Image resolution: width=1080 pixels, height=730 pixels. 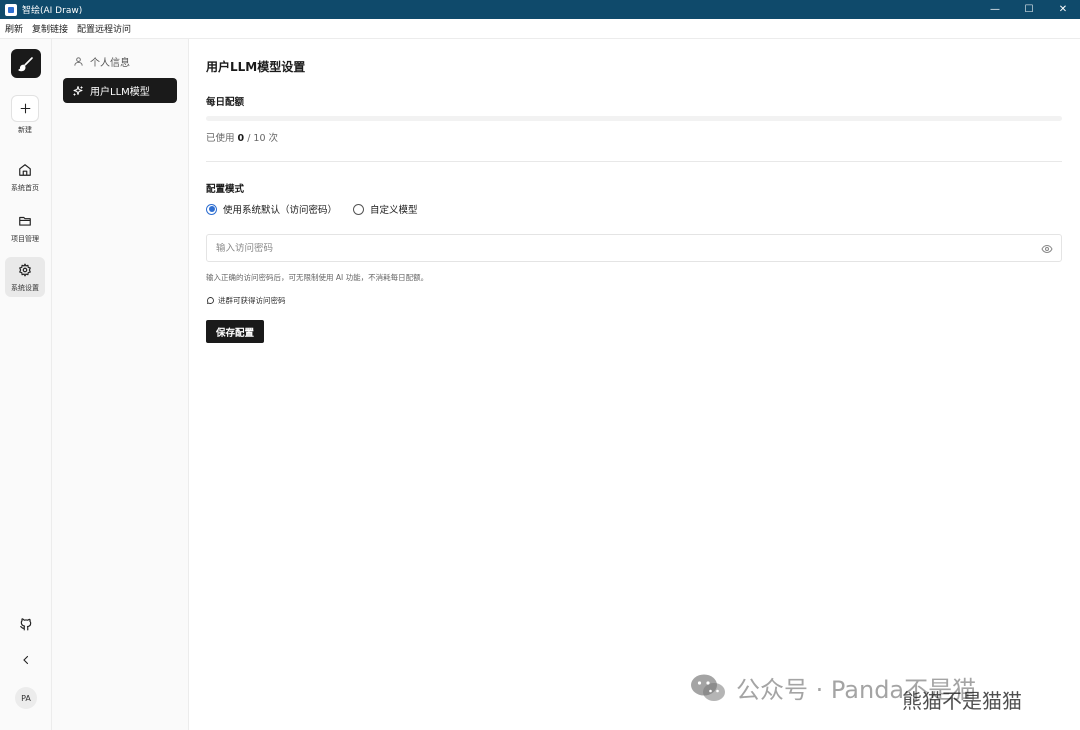 What do you see at coordinates (25, 108) in the screenshot?
I see `plus-icon` at bounding box center [25, 108].